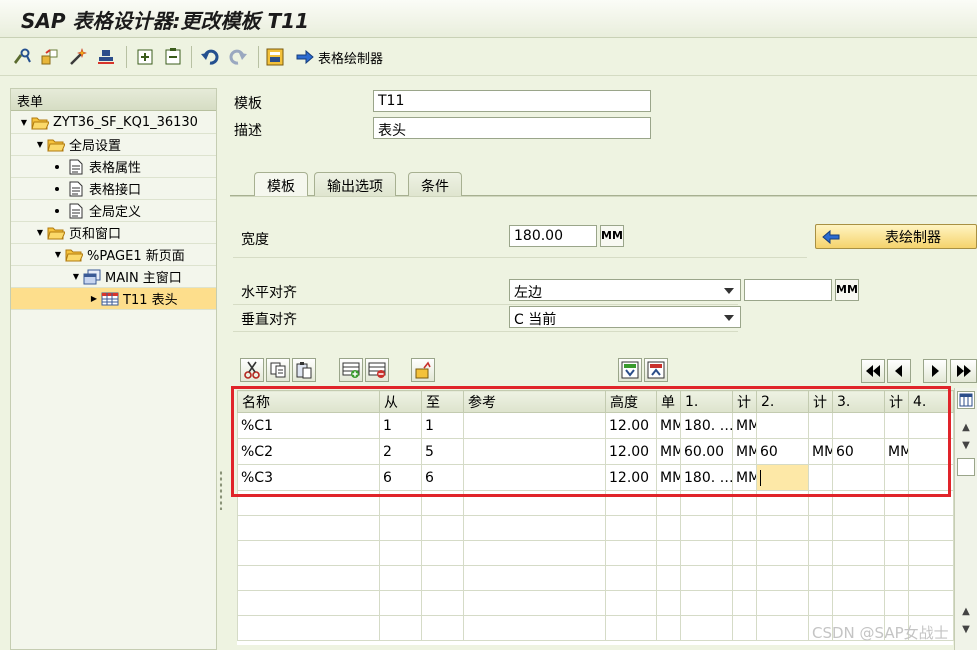  What do you see at coordinates (706, 451) in the screenshot?
I see `grid-cell: 60.00` at bounding box center [706, 451].